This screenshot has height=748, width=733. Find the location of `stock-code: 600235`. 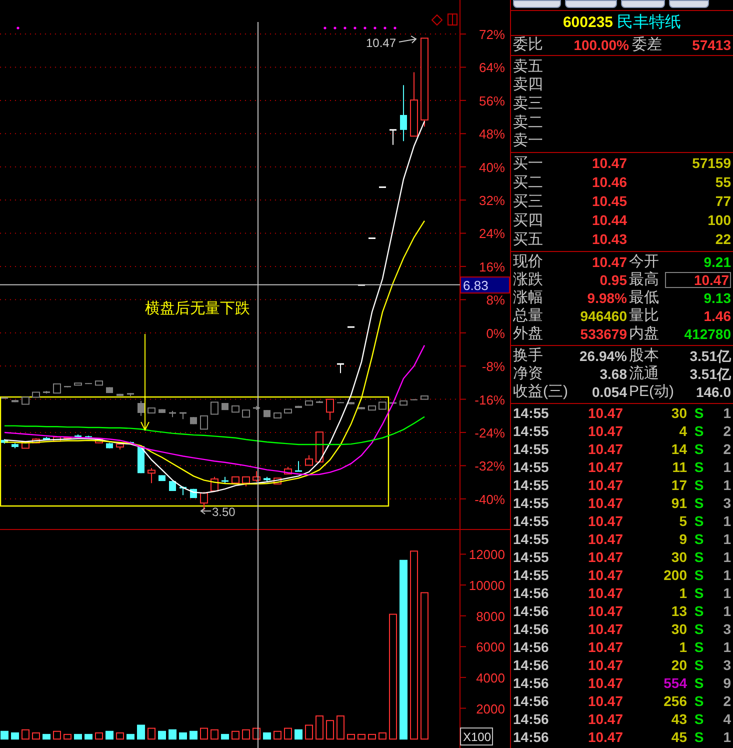

stock-code: 600235 is located at coordinates (588, 22).